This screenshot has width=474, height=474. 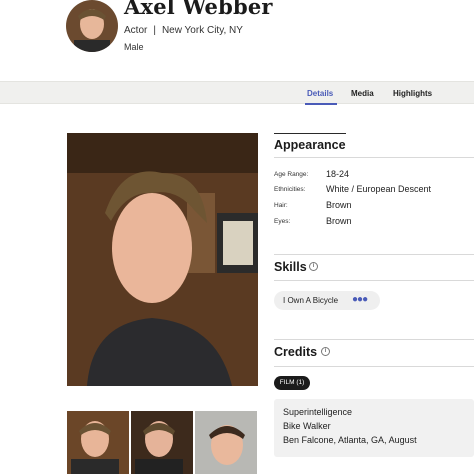 I want to click on credits-divider, so click(x=374, y=366).